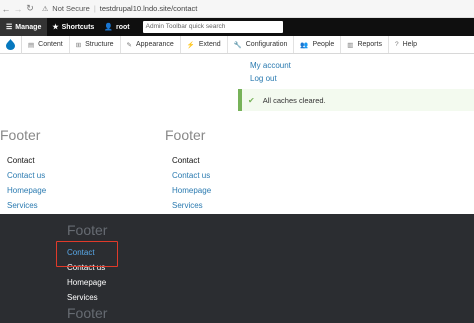 The image size is (474, 323). I want to click on tray-item-content: ▤ Content, so click(46, 44).